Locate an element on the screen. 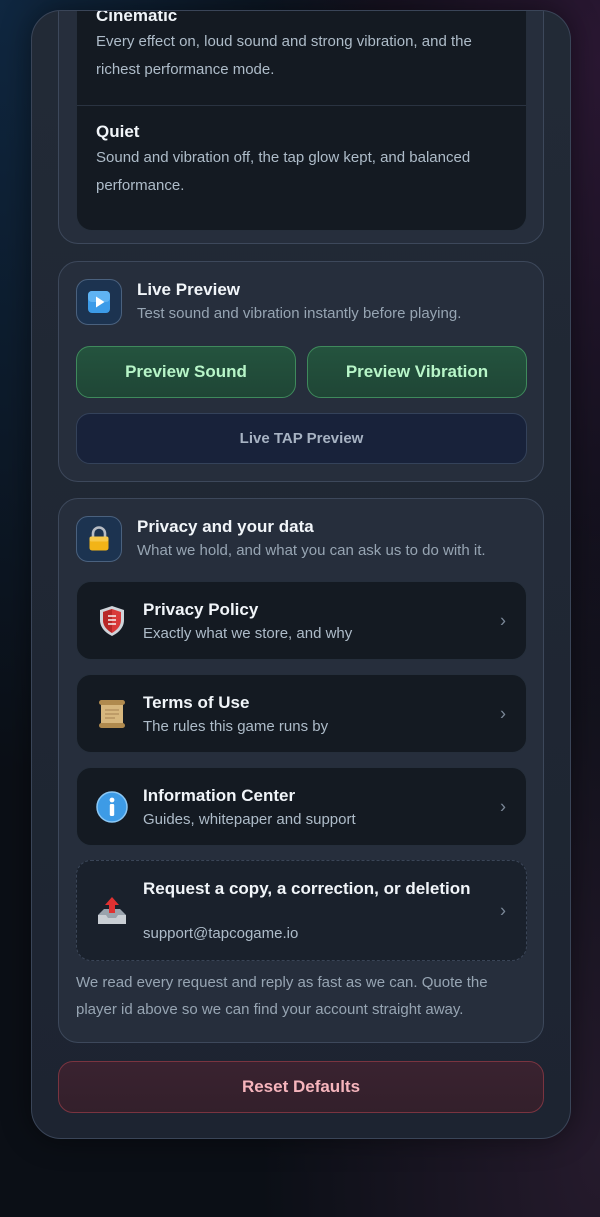 The height and width of the screenshot is (1217, 600). shield-icon is located at coordinates (112, 621).